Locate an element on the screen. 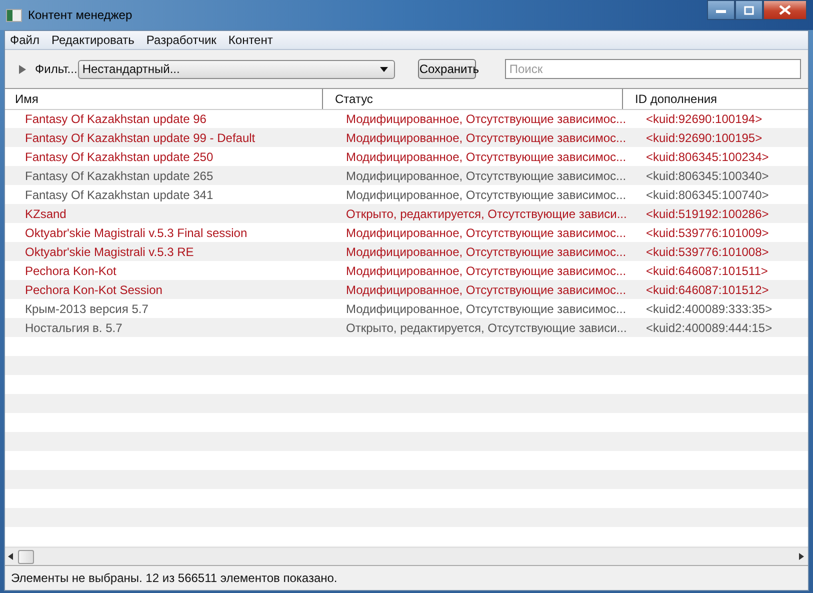  close-icon is located at coordinates (785, 10).